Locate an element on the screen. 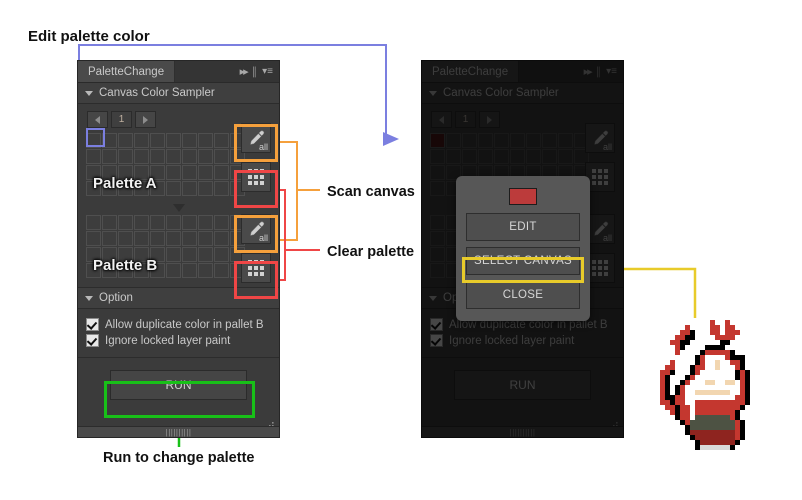 Image resolution: width=802 pixels, height=500 pixels. palette-a-grid is located at coordinates (165, 164).